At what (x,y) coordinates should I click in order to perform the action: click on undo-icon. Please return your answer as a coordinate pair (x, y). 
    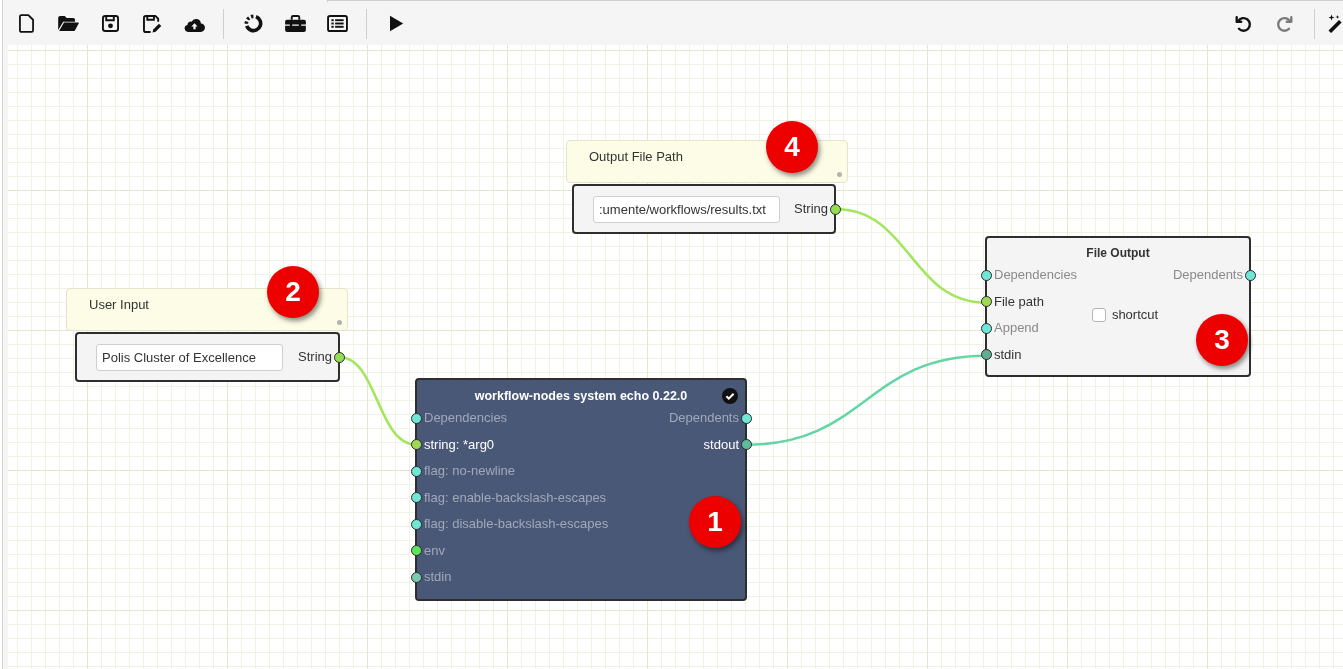
    Looking at the image, I should click on (1243, 23).